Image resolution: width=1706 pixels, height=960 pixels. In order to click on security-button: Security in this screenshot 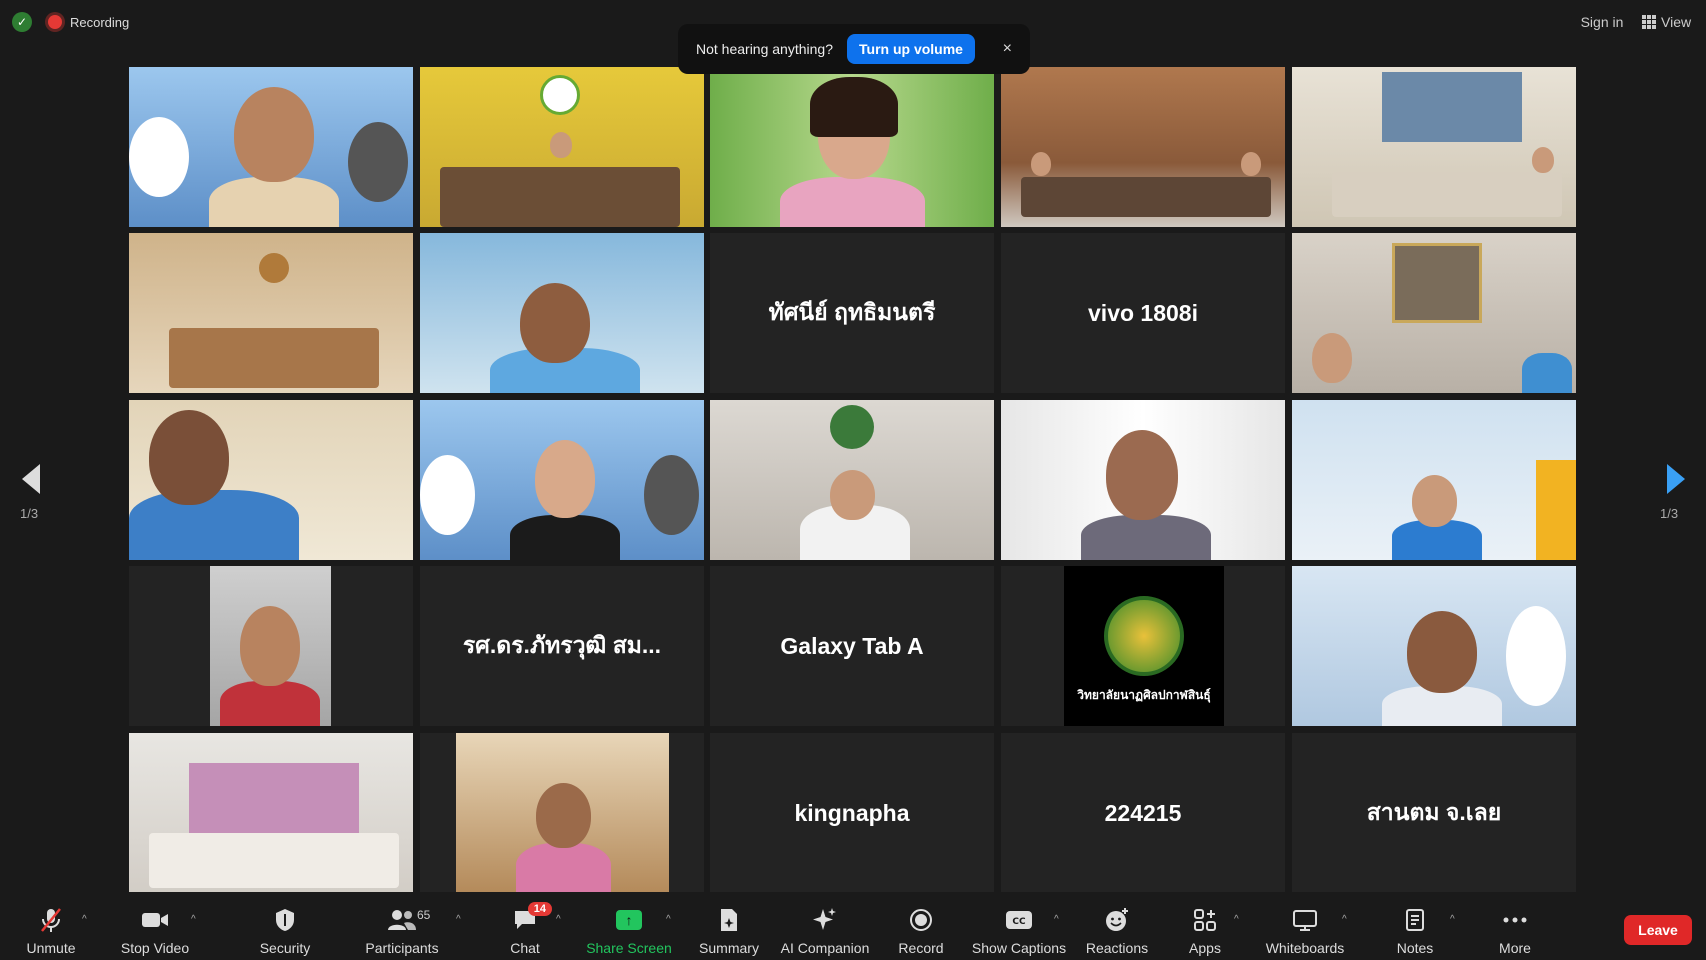, I will do `click(285, 926)`.